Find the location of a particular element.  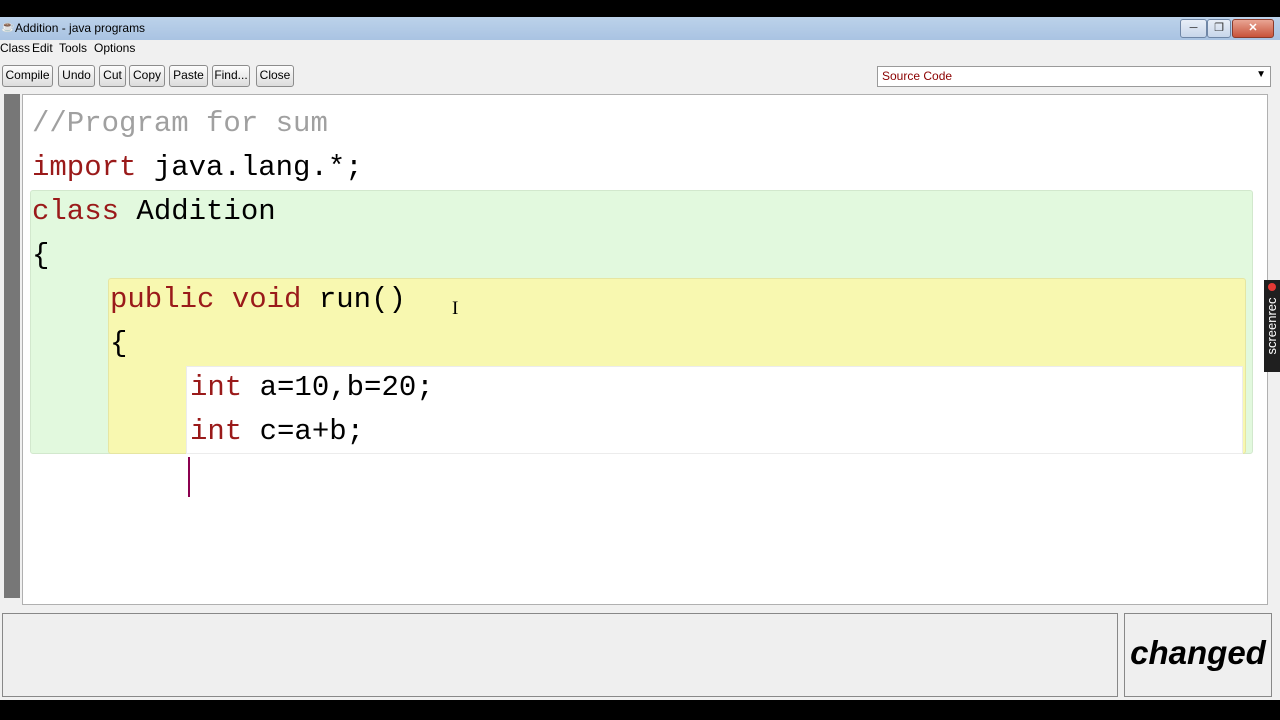

bottom-bar is located at coordinates (640, 710).